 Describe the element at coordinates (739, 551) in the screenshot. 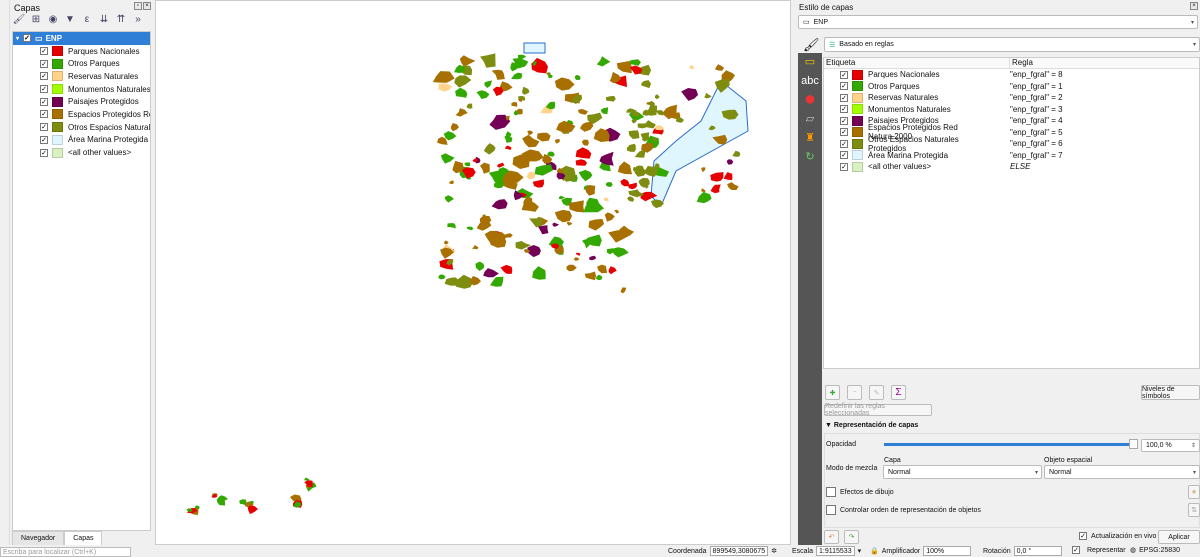

I see `coordinate-field: 899549,3080675` at that location.